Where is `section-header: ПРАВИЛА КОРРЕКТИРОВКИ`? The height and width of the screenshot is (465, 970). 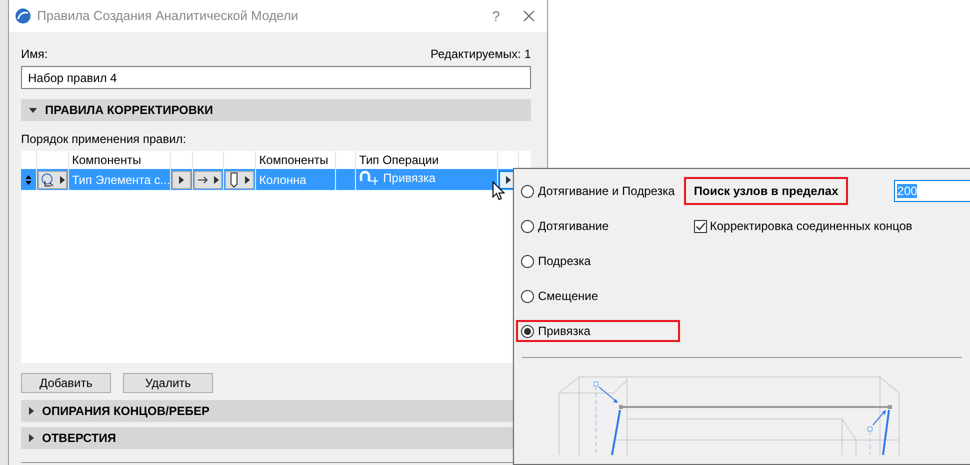 section-header: ПРАВИЛА КОРРЕКТИРОВКИ is located at coordinates (276, 110).